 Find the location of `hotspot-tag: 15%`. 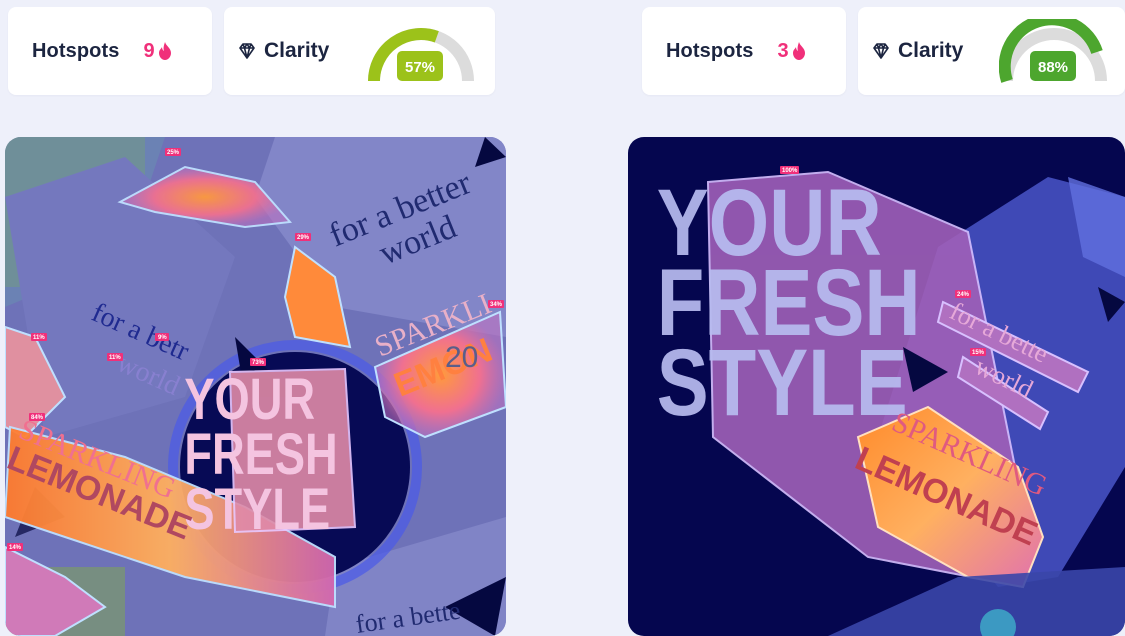

hotspot-tag: 15% is located at coordinates (978, 353).